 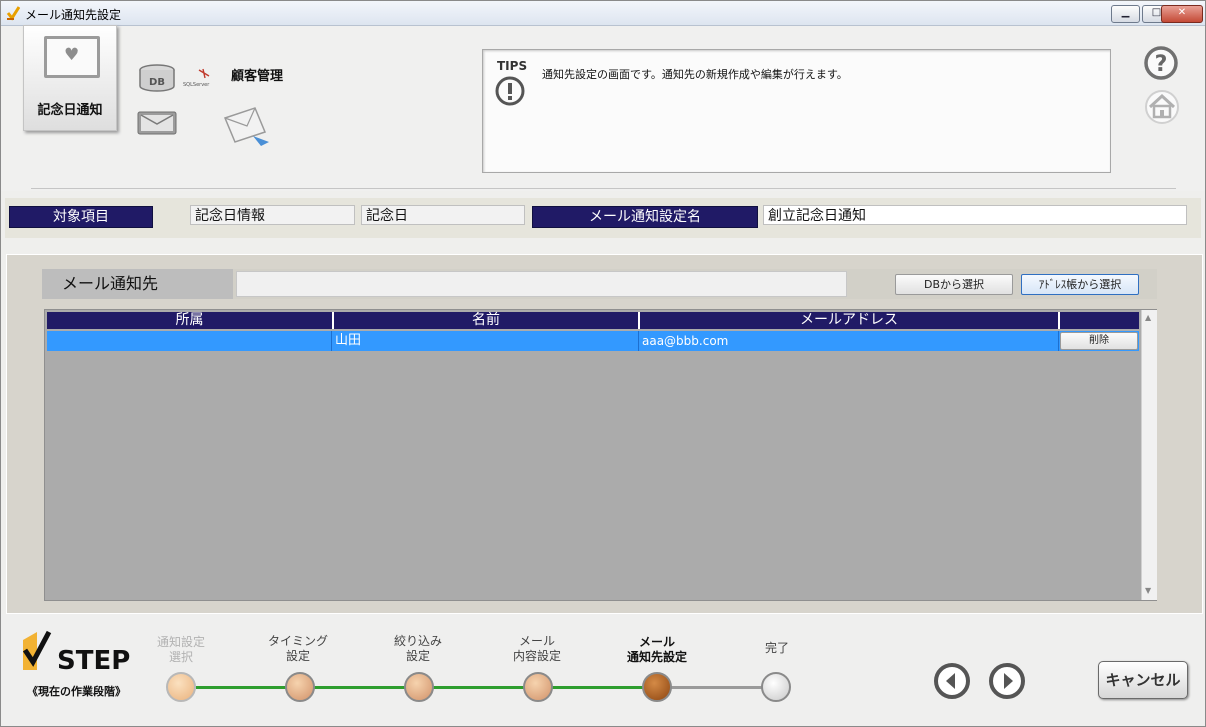 What do you see at coordinates (954, 284) in the screenshot?
I see `select-from-db-button: DBから選択` at bounding box center [954, 284].